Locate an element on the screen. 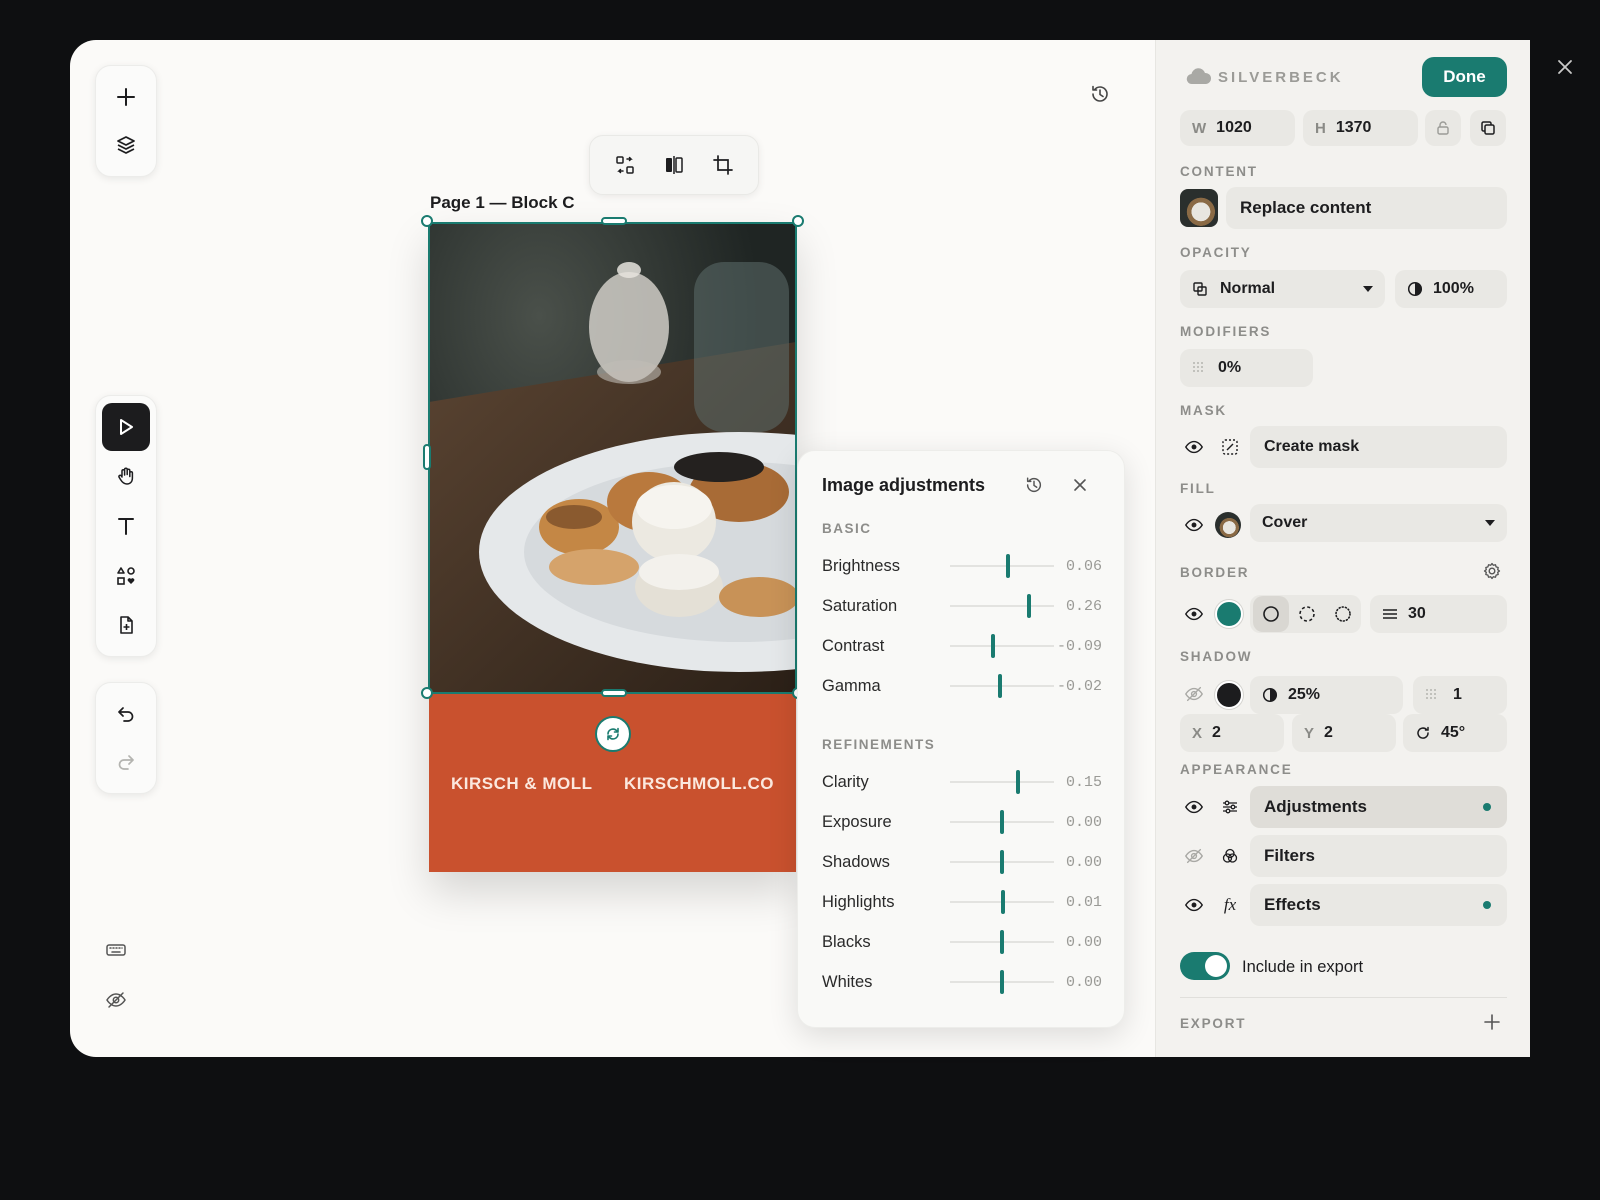 Image resolution: width=1600 pixels, height=1200 pixels. adjustment-value: 0.00 is located at coordinates (1083, 862).